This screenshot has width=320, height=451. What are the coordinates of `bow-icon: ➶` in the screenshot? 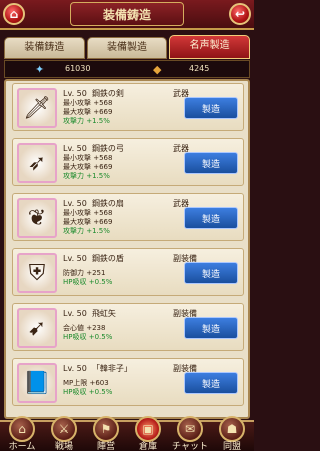 It's located at (37, 163).